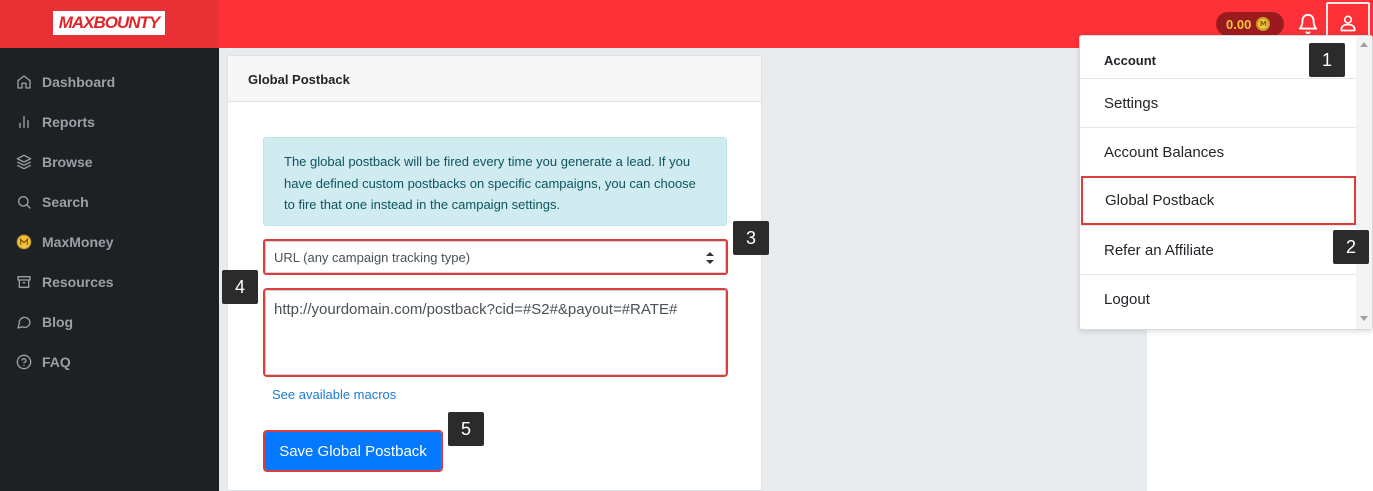  Describe the element at coordinates (1130, 60) in the screenshot. I see `dropdown-header: Account` at that location.